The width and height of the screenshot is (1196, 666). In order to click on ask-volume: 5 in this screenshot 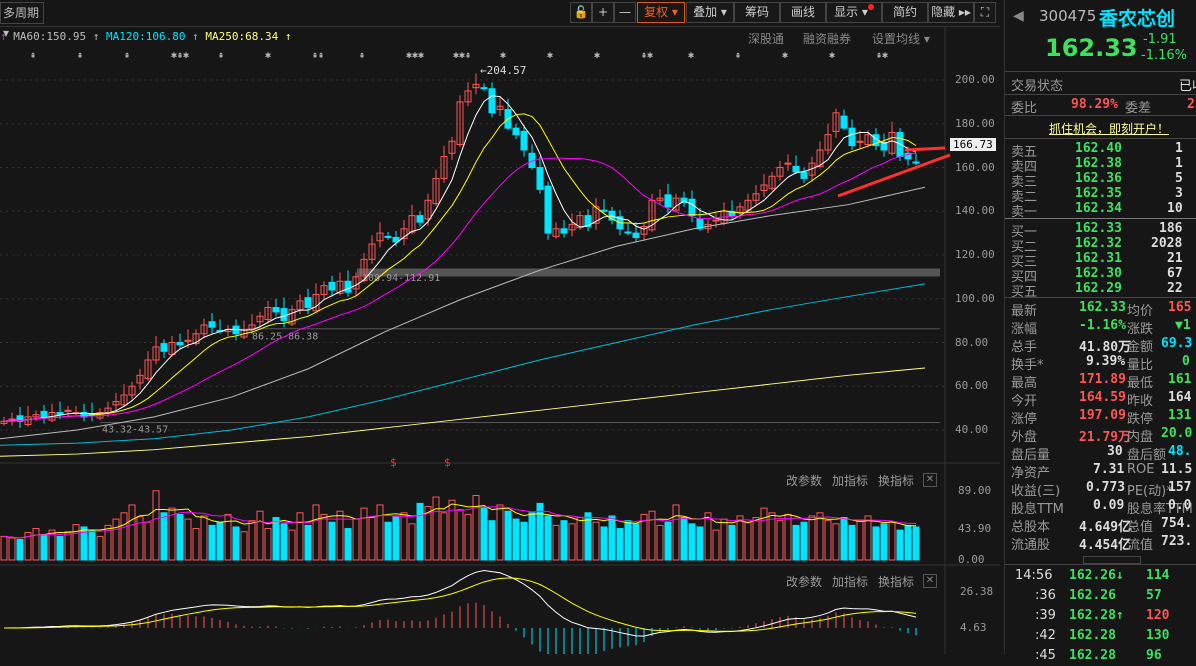, I will do `click(1179, 178)`.